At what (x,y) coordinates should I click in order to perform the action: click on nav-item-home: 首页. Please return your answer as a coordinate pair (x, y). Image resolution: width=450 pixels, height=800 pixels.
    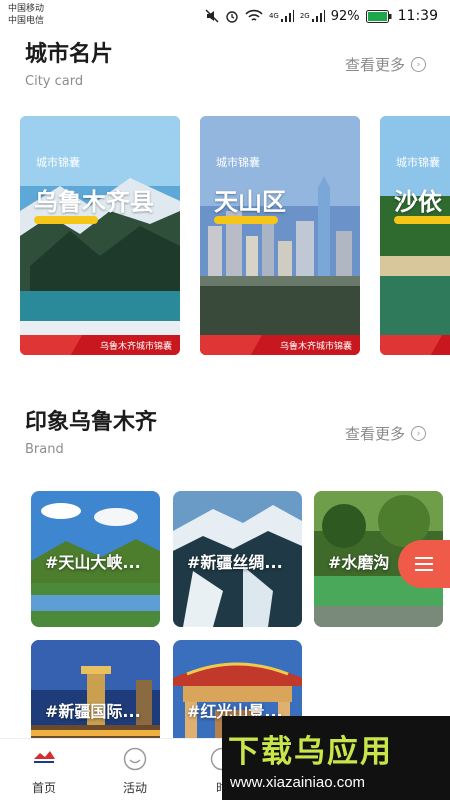
    Looking at the image, I should click on (44, 769).